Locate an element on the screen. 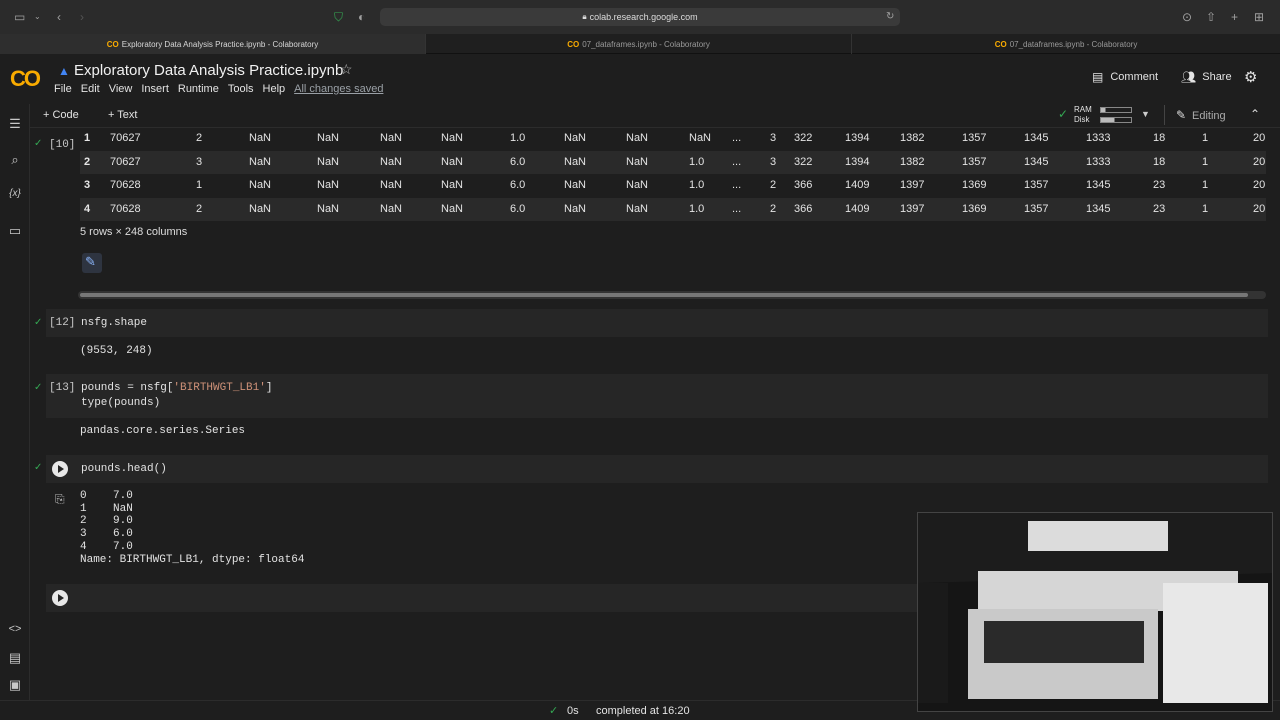 The height and width of the screenshot is (720, 1280). notebook-toolbar: + Code + Text ✓ RAM Disk ▼ ✎ Editing ⌃ is located at coordinates (655, 116).